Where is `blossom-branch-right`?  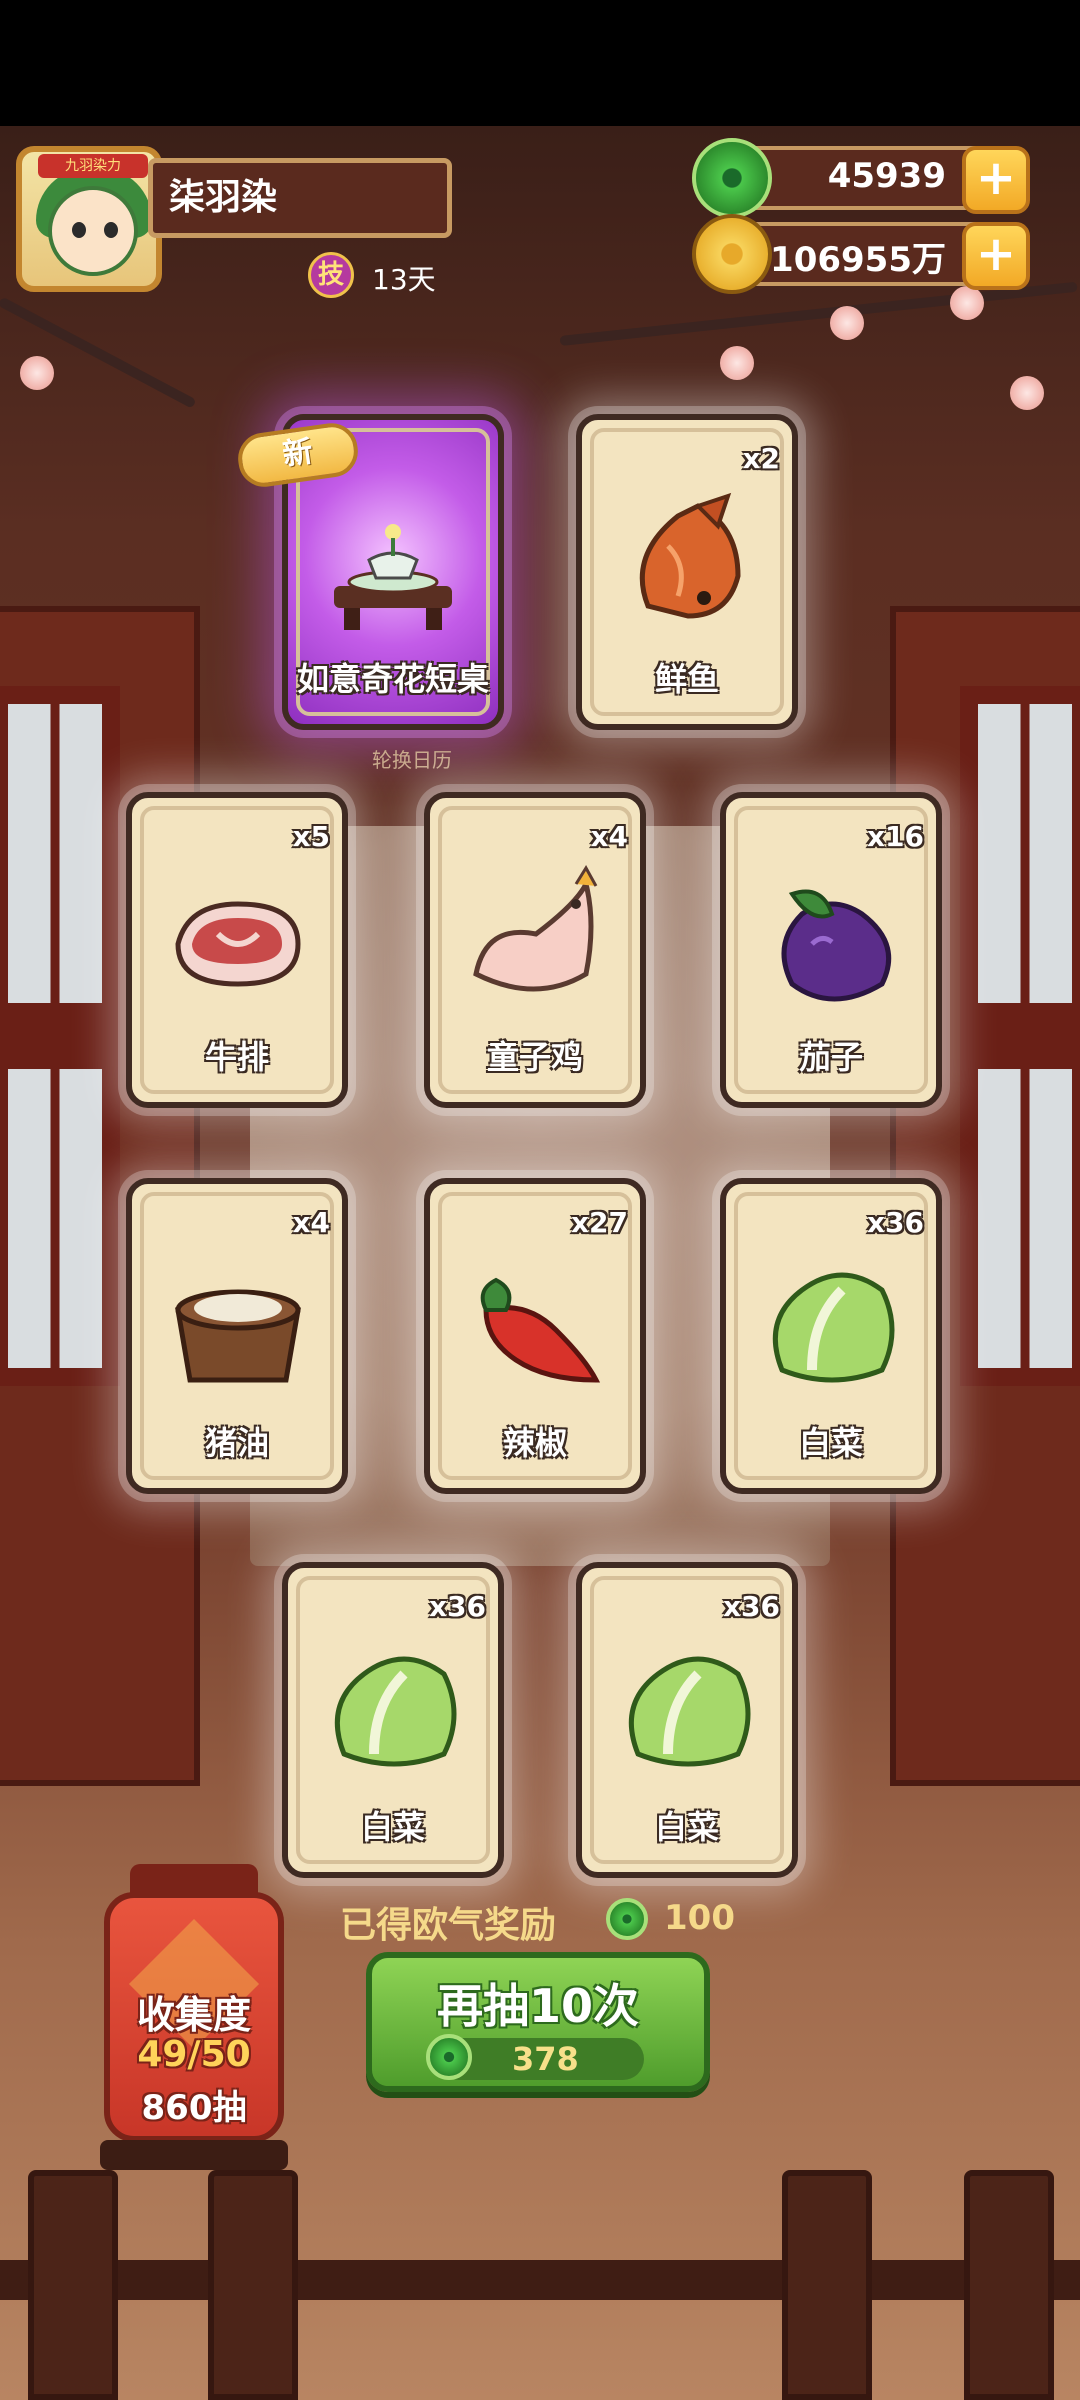 blossom-branch-right is located at coordinates (818, 313).